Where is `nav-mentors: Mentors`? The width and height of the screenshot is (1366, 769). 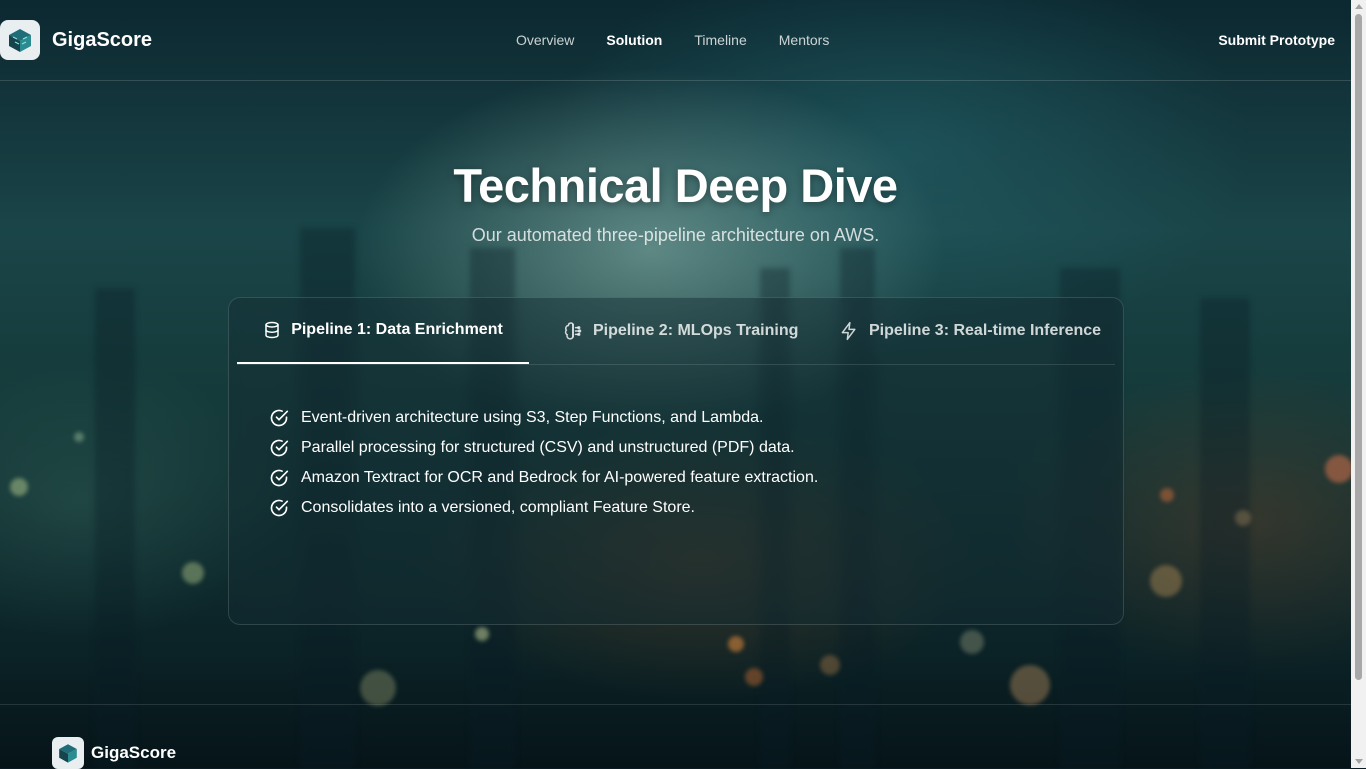 nav-mentors: Mentors is located at coordinates (804, 40).